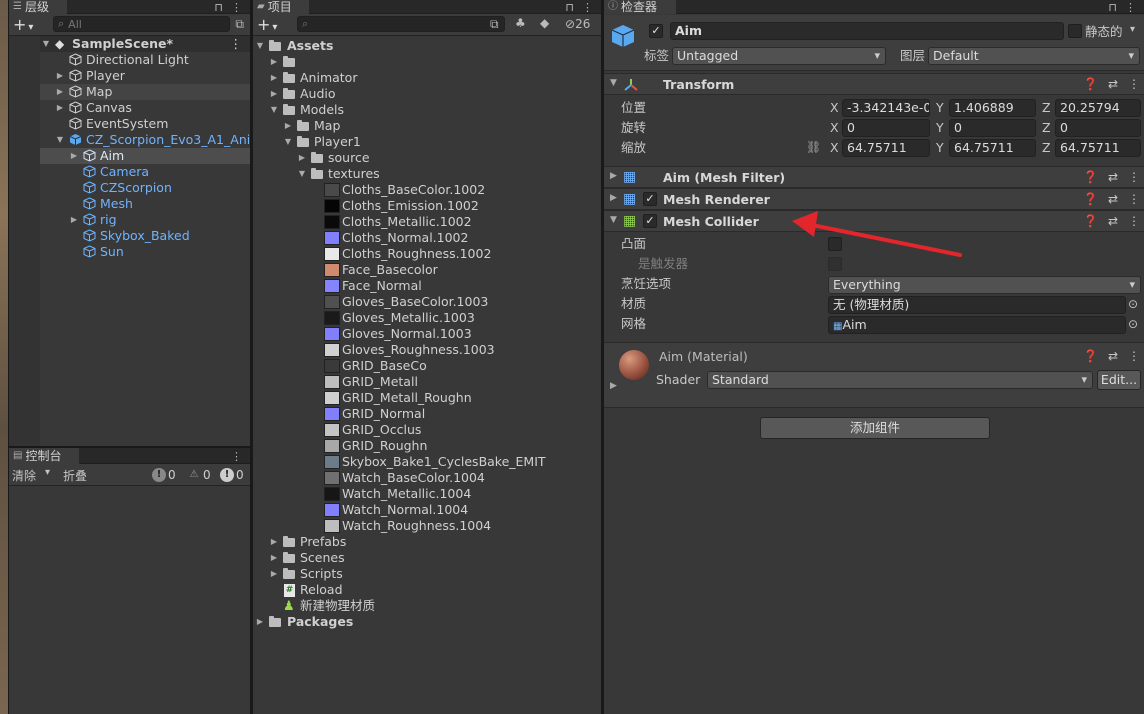 The height and width of the screenshot is (714, 1144). I want to click on collapse-button: 折叠, so click(75, 475).